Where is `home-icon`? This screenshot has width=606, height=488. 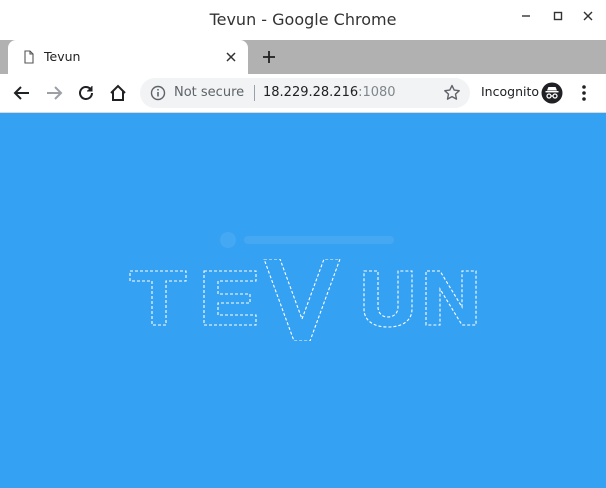
home-icon is located at coordinates (118, 92).